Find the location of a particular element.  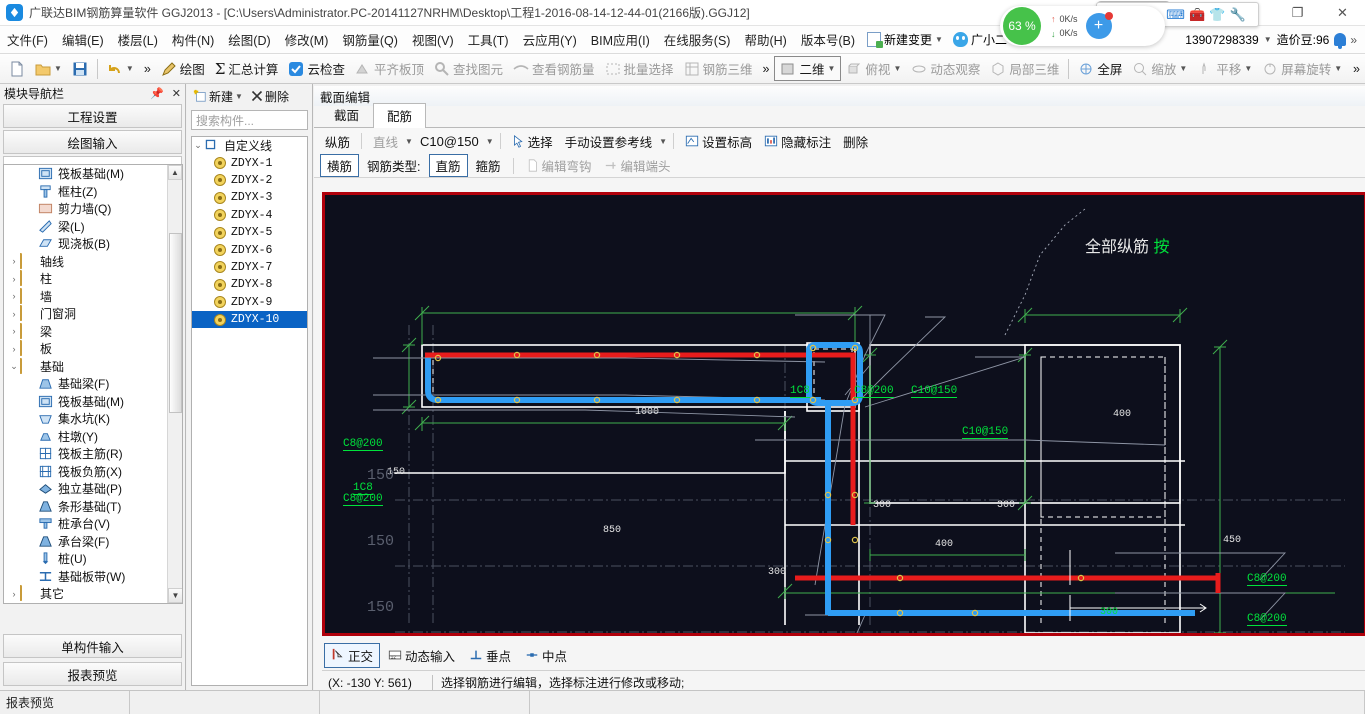

nav-leaf-row: 筏板负筋(X) is located at coordinates (85, 472).